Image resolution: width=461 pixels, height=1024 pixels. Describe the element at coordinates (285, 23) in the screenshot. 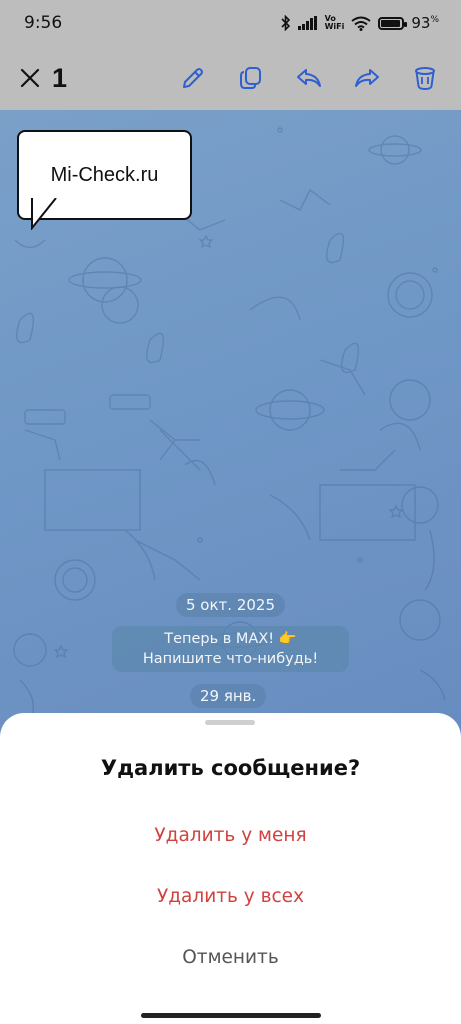

I see `bluetooth-icon` at that location.